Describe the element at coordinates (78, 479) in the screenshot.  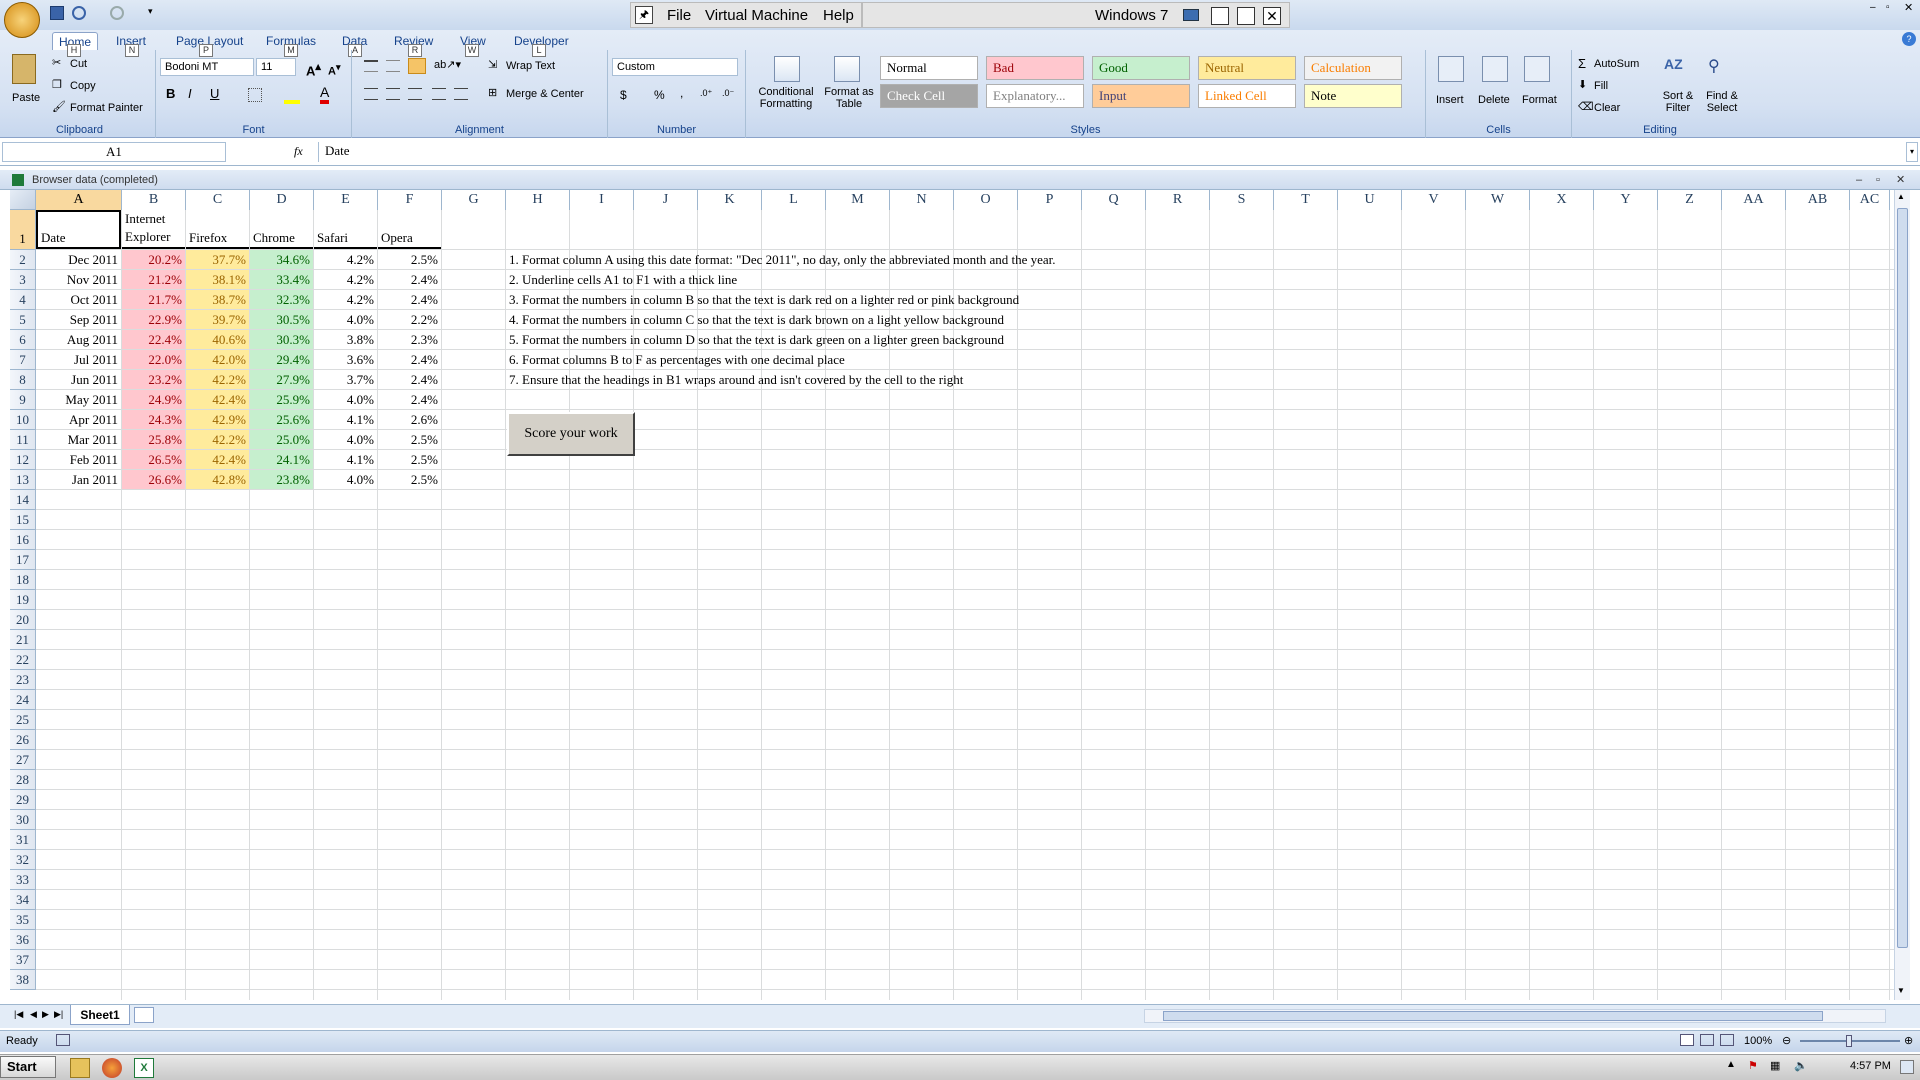
I see `cell-a13: Jan 2011` at that location.